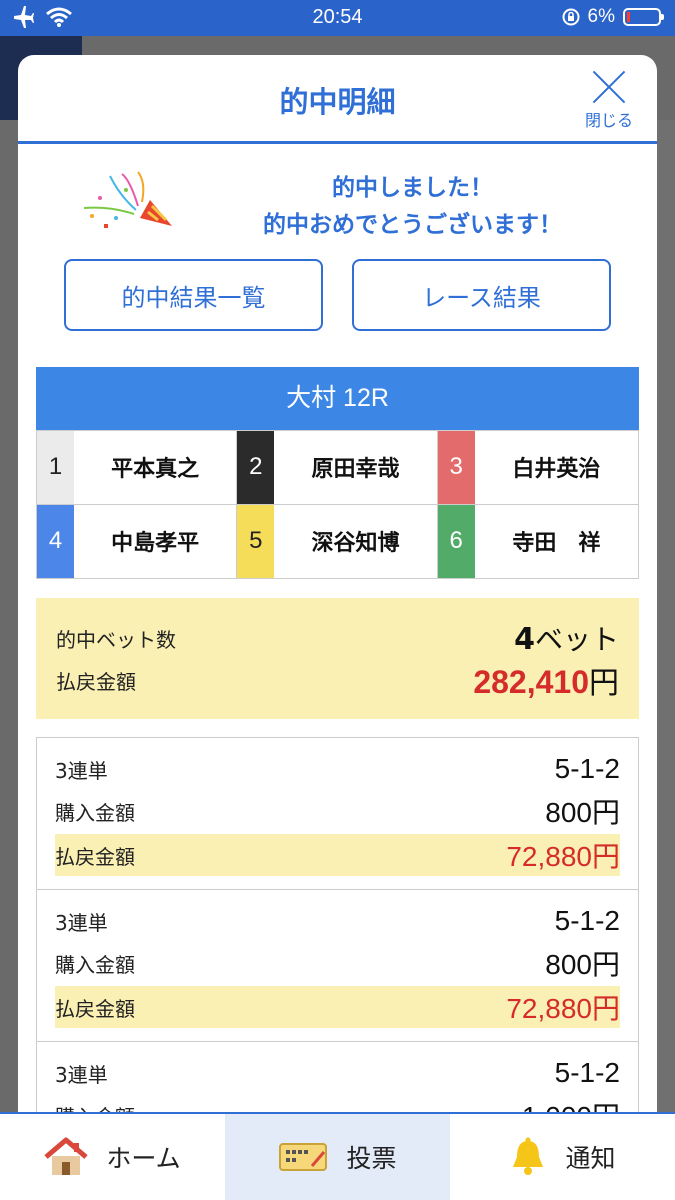 Image resolution: width=675 pixels, height=1200 pixels. Describe the element at coordinates (456, 467) in the screenshot. I see `racer-number: 3` at that location.